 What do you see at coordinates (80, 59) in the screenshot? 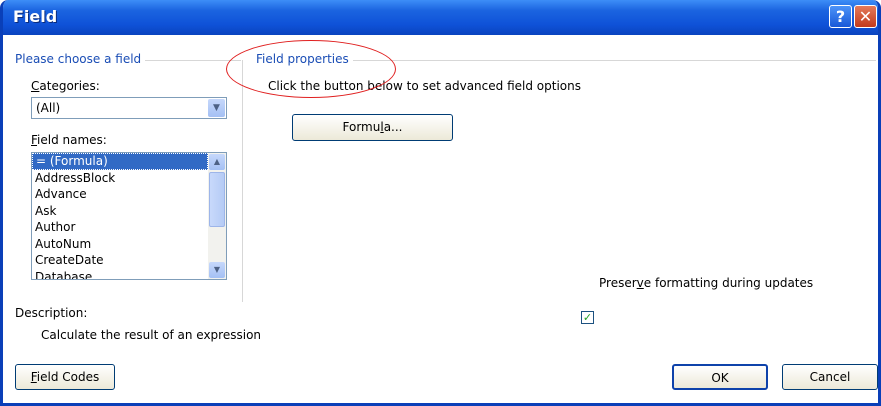
I see `left-group-legend: Please choose a field` at bounding box center [80, 59].